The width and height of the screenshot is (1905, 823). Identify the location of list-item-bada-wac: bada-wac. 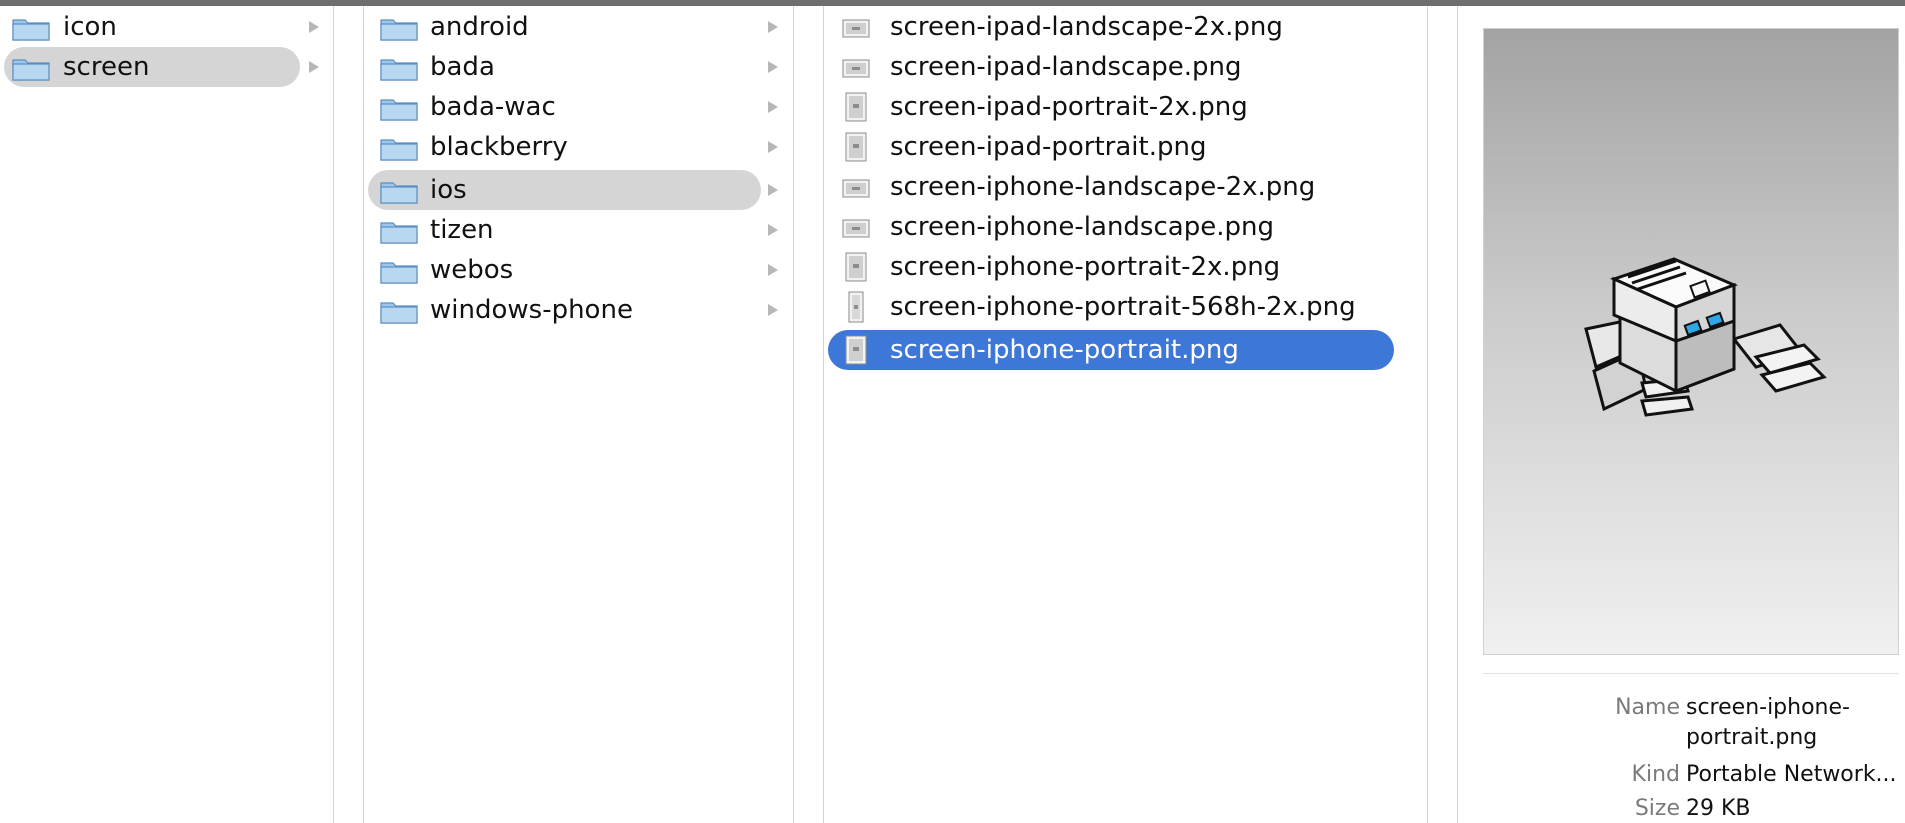
(578, 107).